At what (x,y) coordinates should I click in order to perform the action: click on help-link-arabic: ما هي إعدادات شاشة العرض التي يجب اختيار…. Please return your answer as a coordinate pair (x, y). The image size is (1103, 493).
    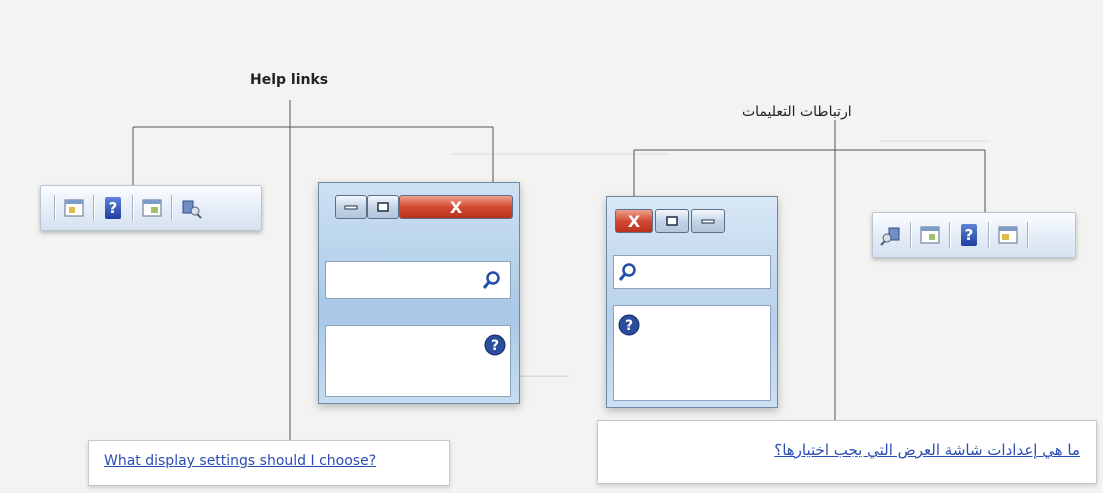
    Looking at the image, I should click on (846, 450).